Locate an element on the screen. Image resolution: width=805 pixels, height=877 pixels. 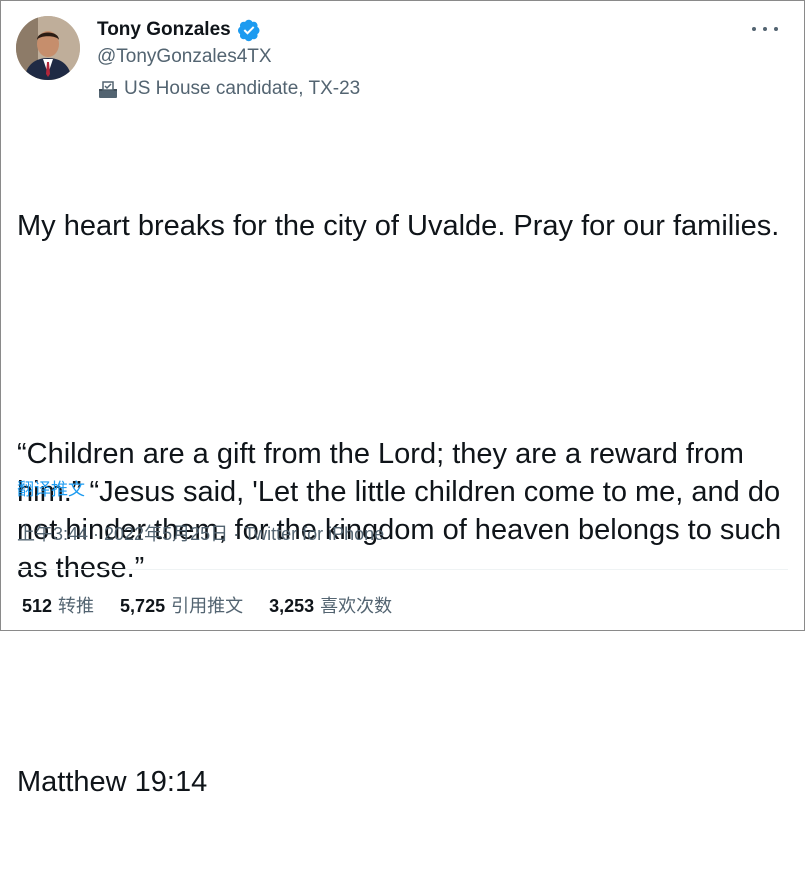
likes-count: 3,253 is located at coordinates (292, 606).